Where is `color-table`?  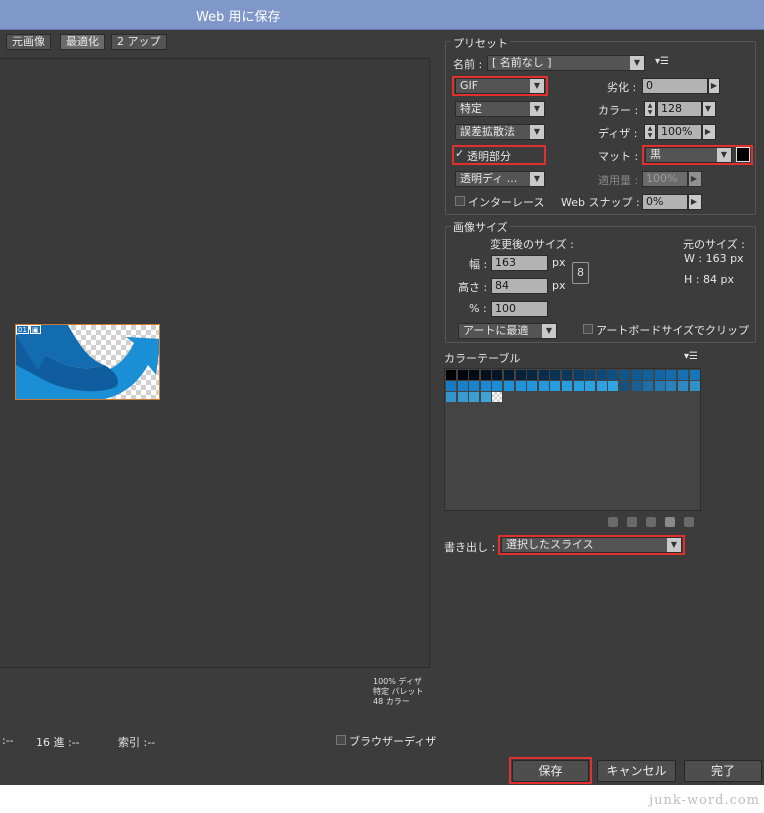
color-table is located at coordinates (572, 439).